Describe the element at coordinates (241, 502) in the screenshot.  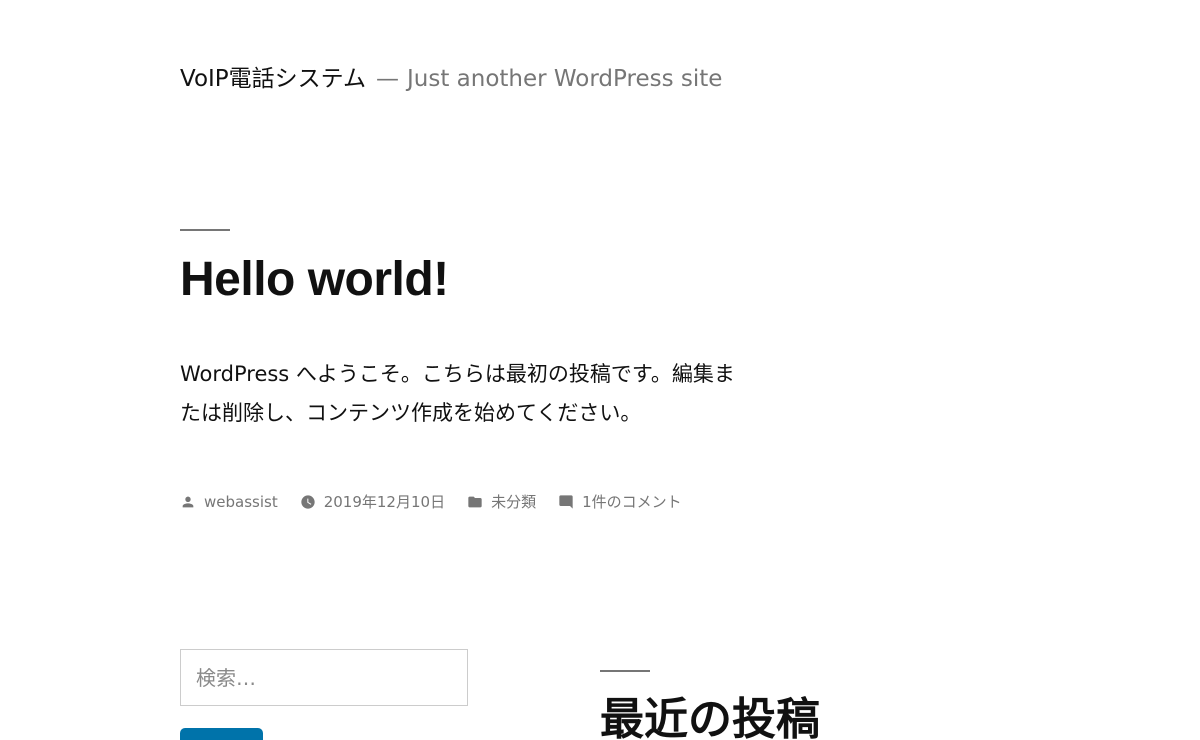
I see `post-author-link: webassist` at that location.